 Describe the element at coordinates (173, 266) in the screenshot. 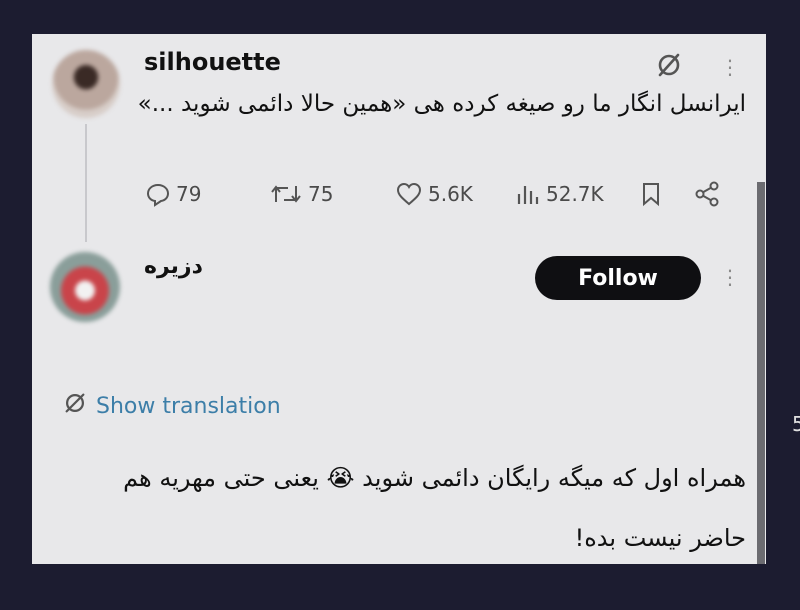

I see `reply-username: دزیره` at that location.